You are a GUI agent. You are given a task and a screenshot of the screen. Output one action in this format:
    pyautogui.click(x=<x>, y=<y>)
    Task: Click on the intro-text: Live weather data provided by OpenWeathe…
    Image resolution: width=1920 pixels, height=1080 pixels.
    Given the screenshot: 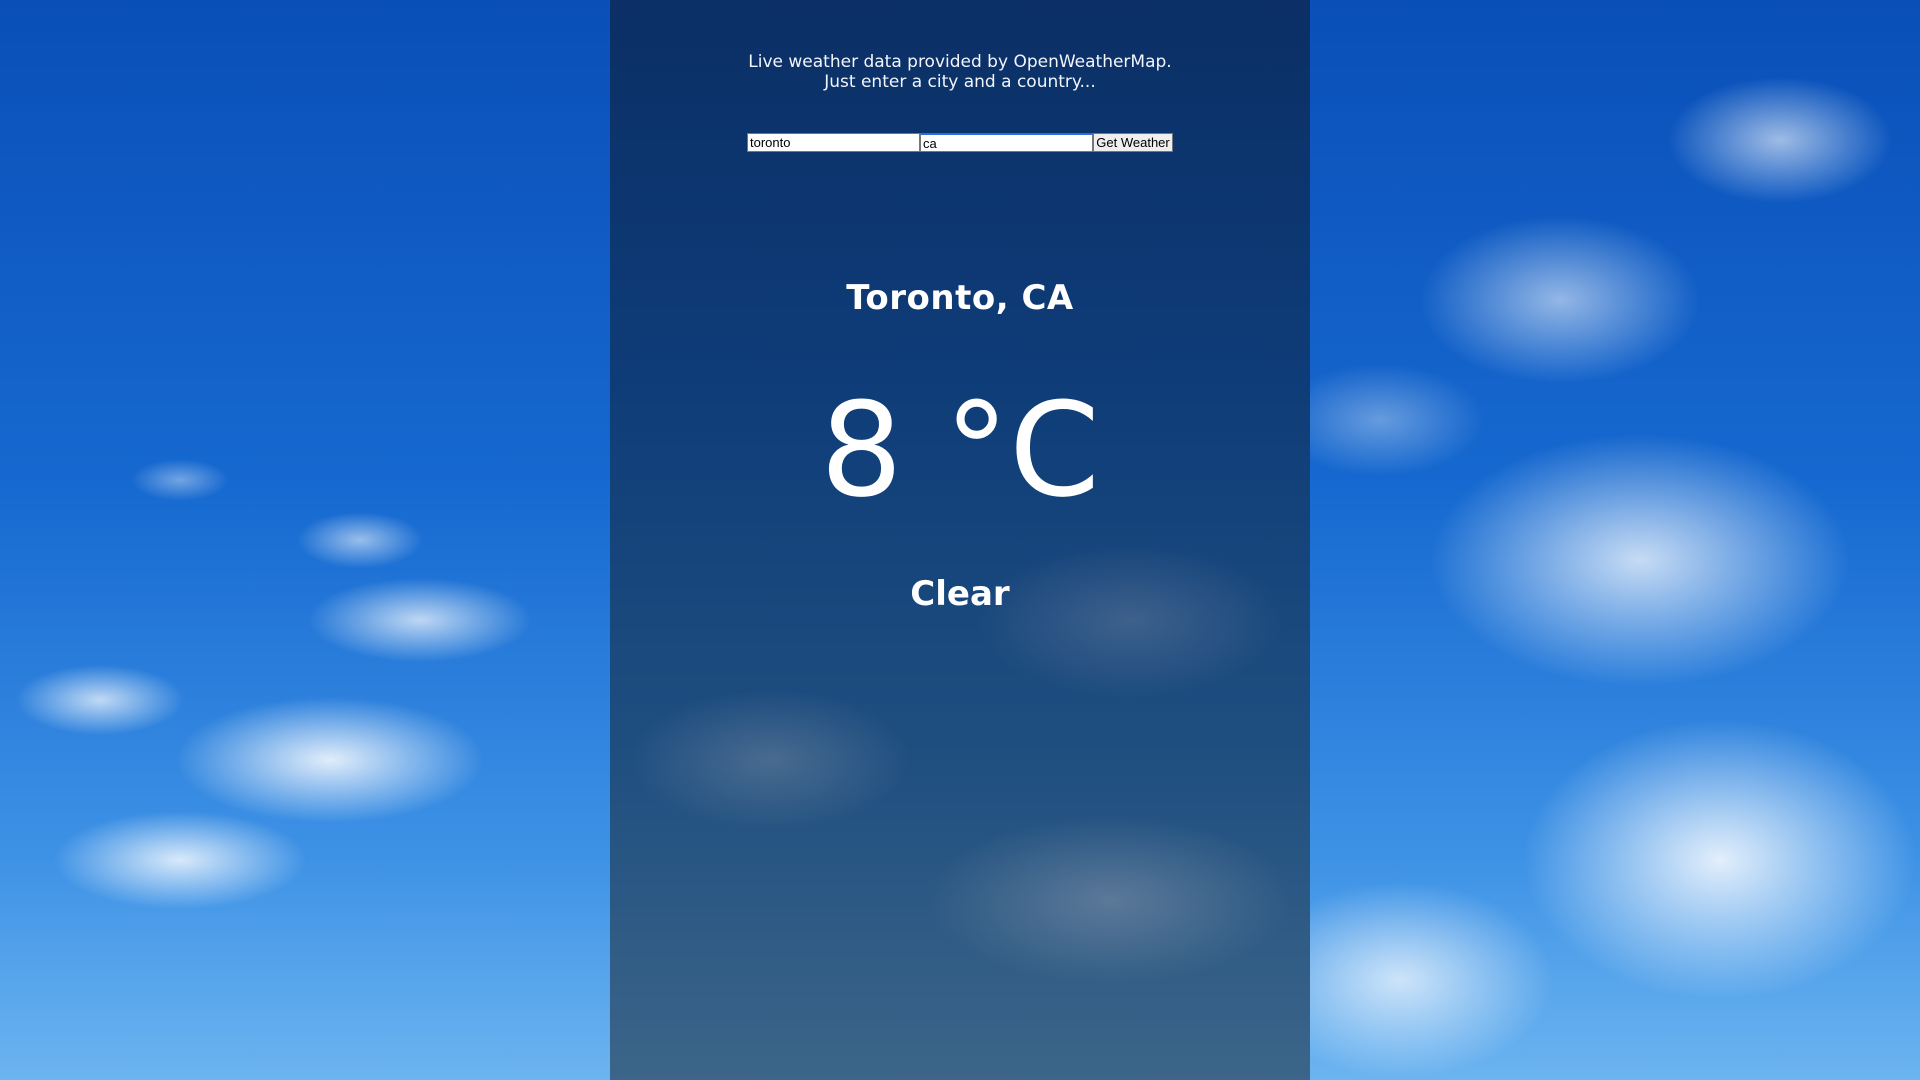 What is the action you would take?
    pyautogui.click(x=960, y=72)
    